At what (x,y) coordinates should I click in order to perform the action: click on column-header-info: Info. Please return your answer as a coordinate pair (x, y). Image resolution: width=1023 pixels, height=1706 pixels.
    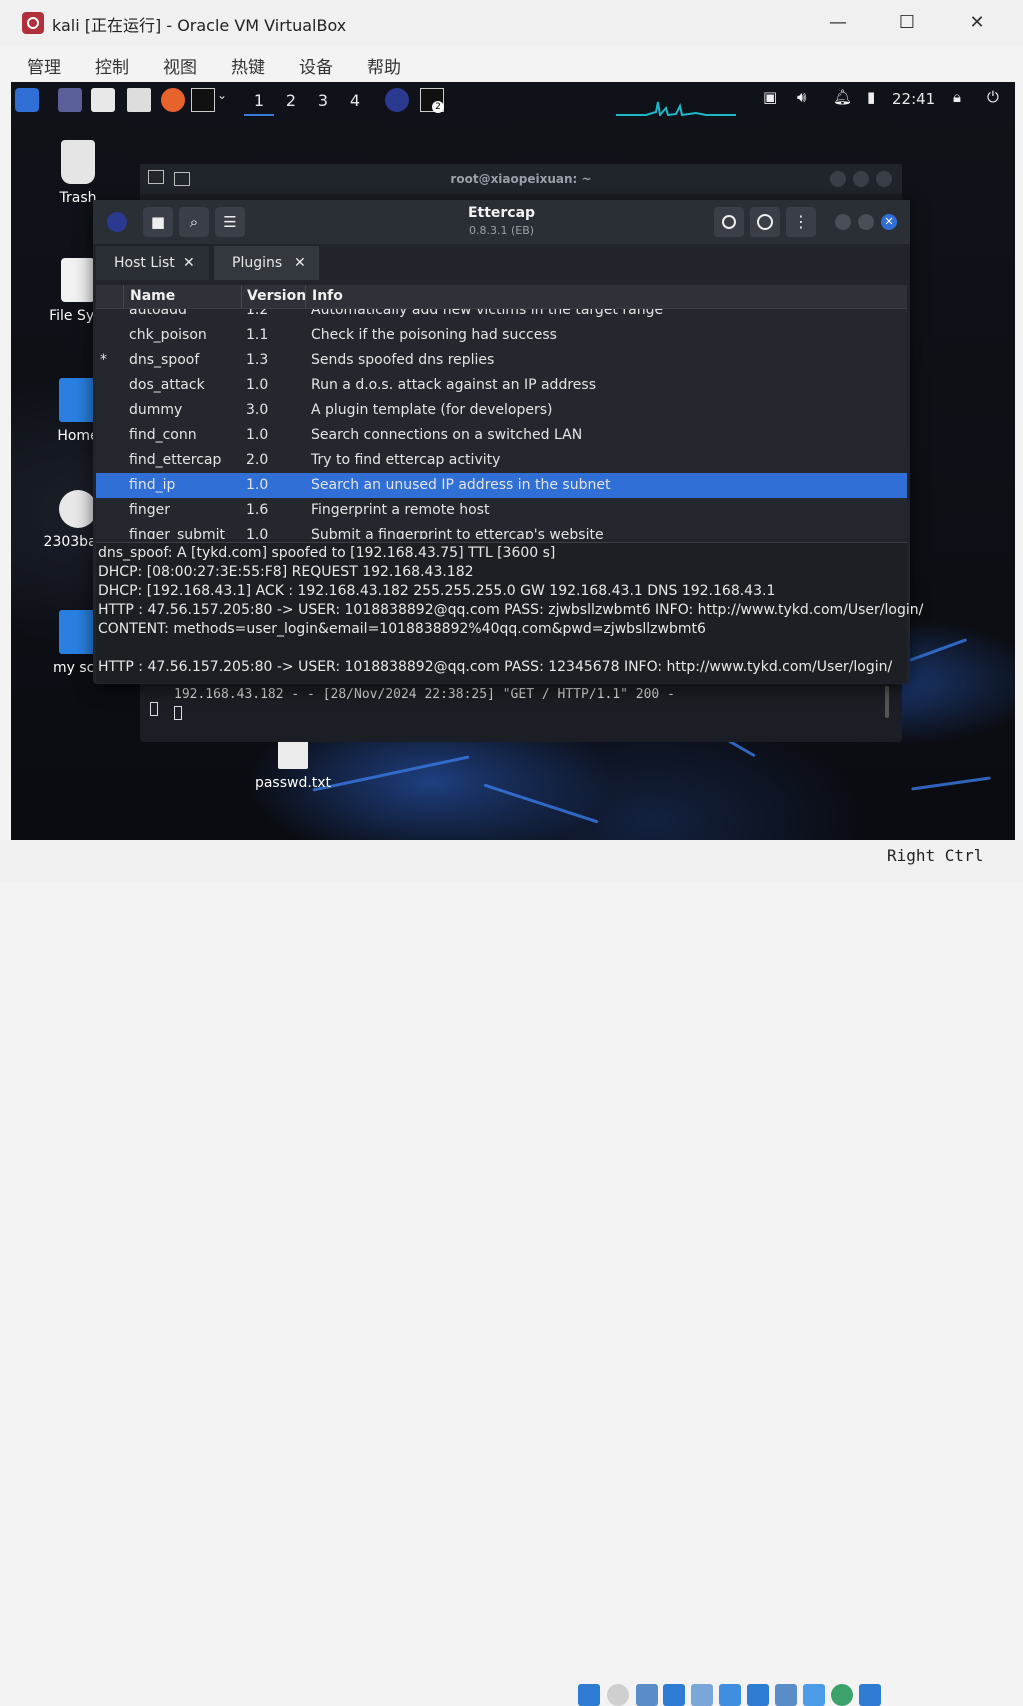
    Looking at the image, I should click on (327, 296).